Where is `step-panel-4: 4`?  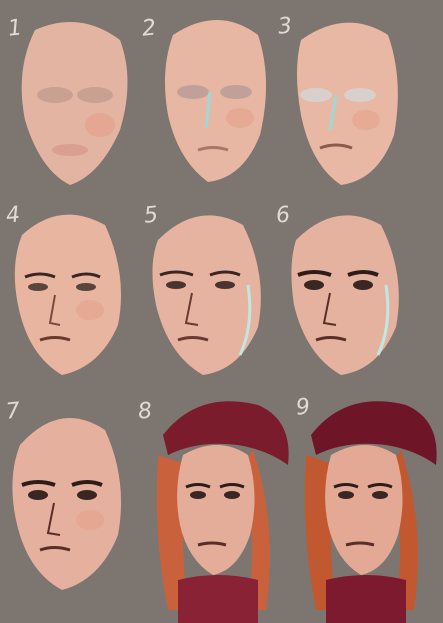 step-panel-4: 4 is located at coordinates (74, 297).